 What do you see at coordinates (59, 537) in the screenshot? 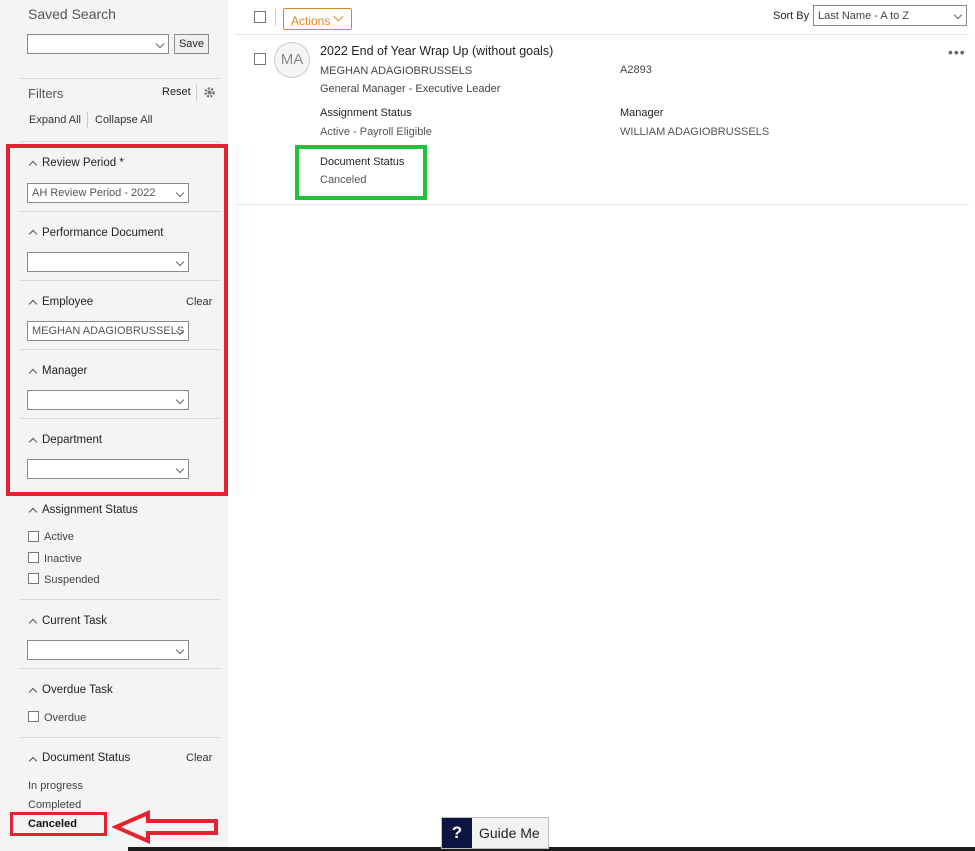
I see `active-option-label: Active` at bounding box center [59, 537].